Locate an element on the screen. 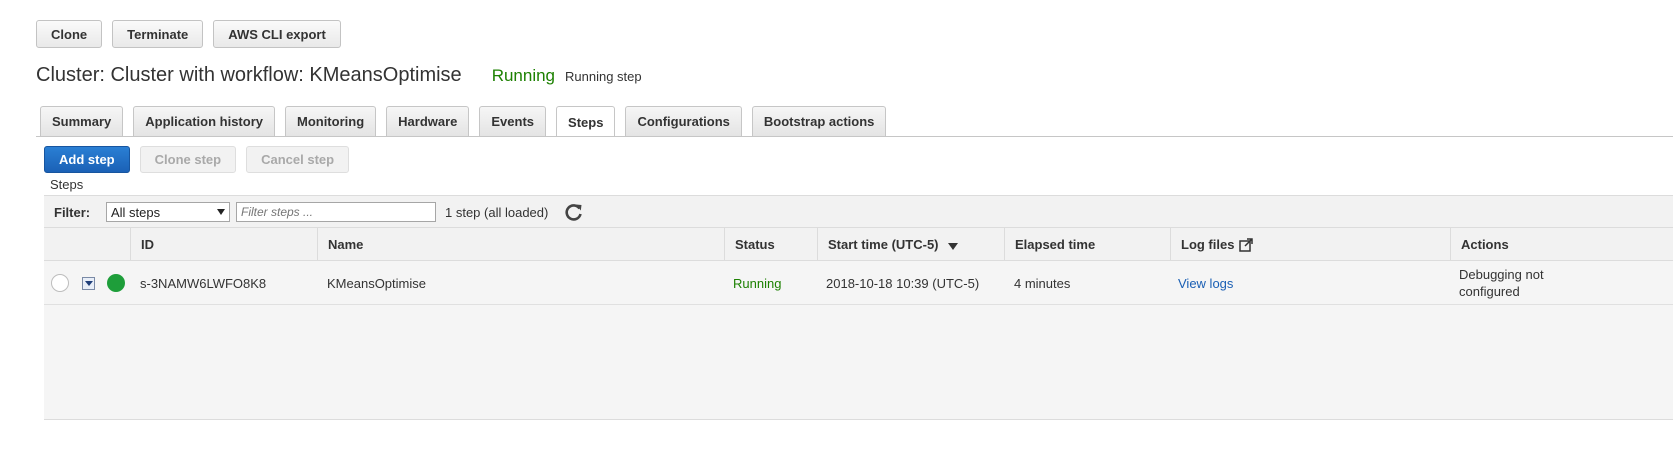 This screenshot has width=1673, height=449. step-actions-line2: configured is located at coordinates (1489, 291).